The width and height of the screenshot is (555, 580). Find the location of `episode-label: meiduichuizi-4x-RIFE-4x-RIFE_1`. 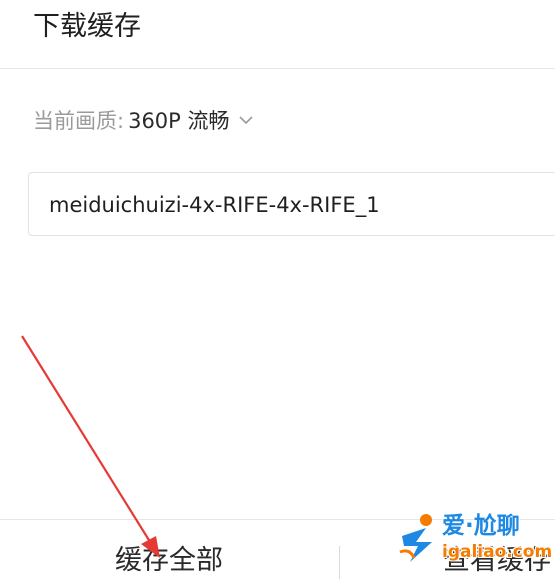

episode-label: meiduichuizi-4x-RIFE-4x-RIFE_1 is located at coordinates (214, 205).